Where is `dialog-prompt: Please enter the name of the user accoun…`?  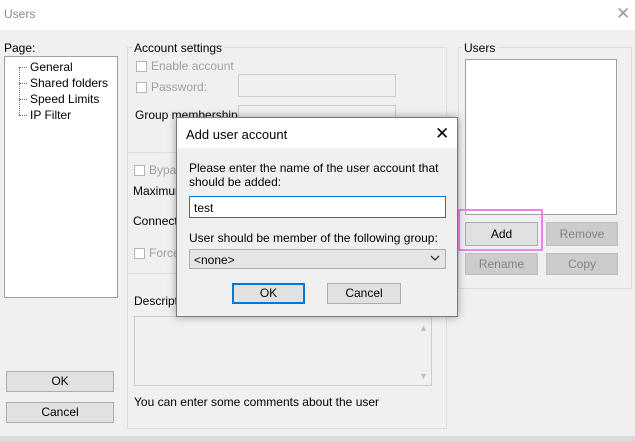 dialog-prompt: Please enter the name of the user accoun… is located at coordinates (314, 175).